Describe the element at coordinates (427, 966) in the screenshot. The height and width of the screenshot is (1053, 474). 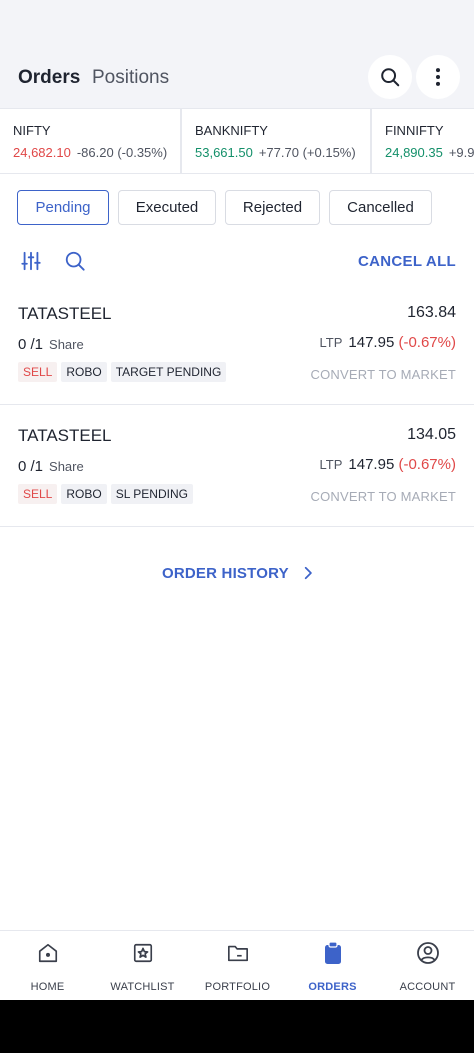
I see `nav-account: ACCOUNT` at that location.